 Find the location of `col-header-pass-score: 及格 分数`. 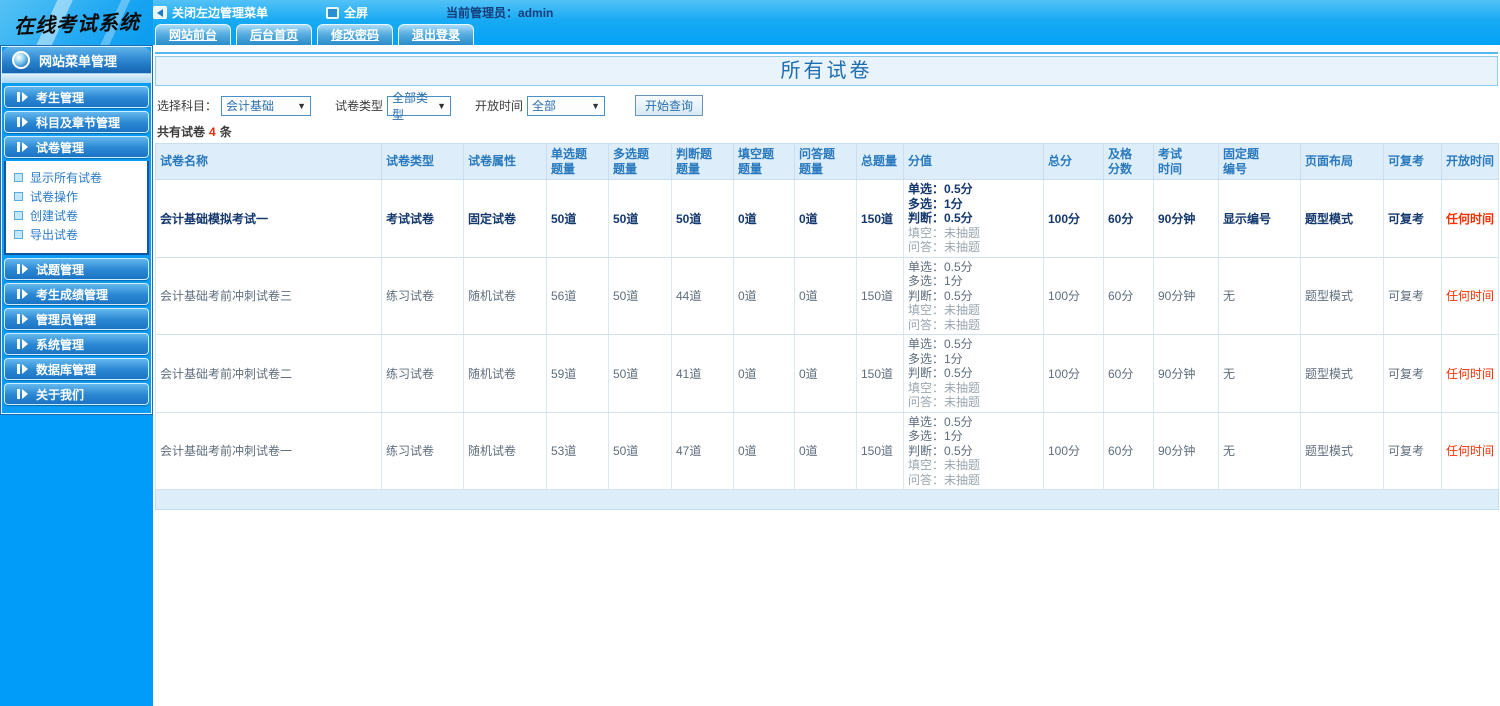

col-header-pass-score: 及格 分数 is located at coordinates (1128, 161).